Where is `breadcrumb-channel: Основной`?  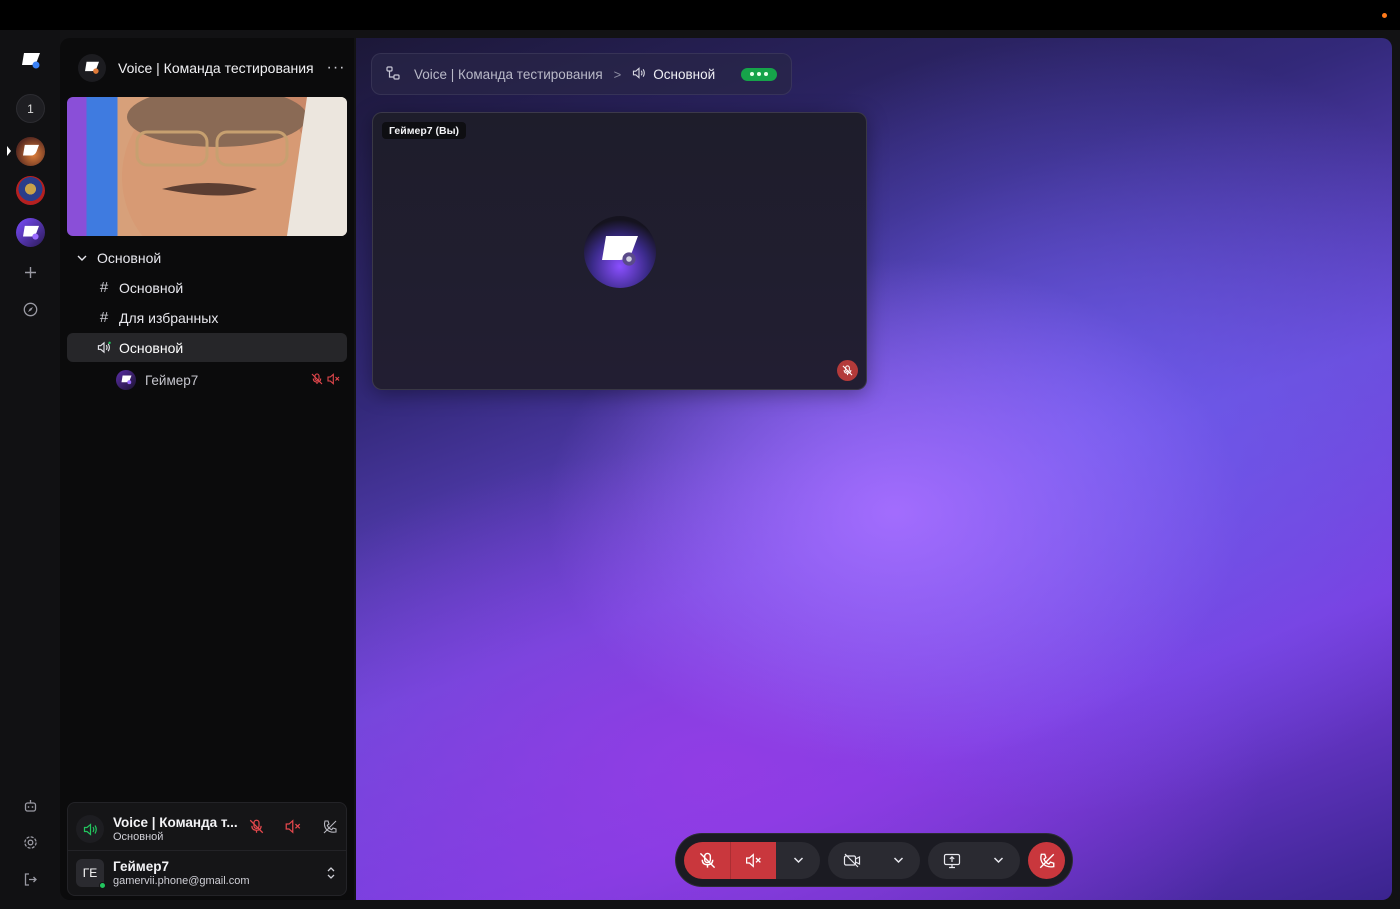
breadcrumb-channel: Основной is located at coordinates (684, 74).